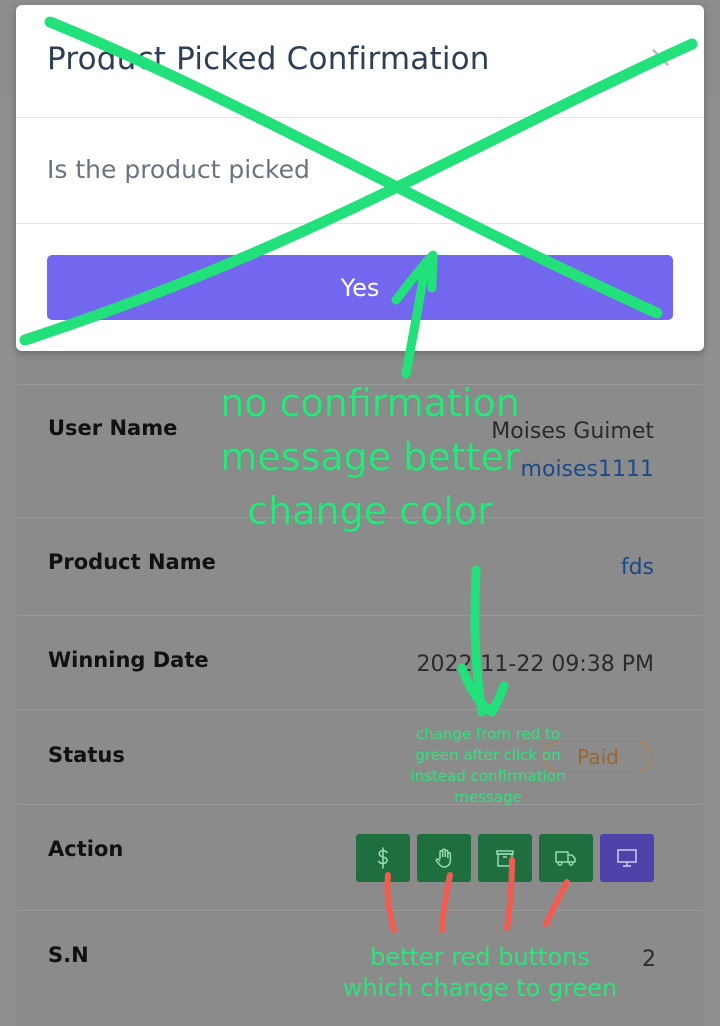 Image resolution: width=720 pixels, height=1026 pixels. What do you see at coordinates (480, 957) in the screenshot?
I see `annotation-buttons-1: better red buttons` at bounding box center [480, 957].